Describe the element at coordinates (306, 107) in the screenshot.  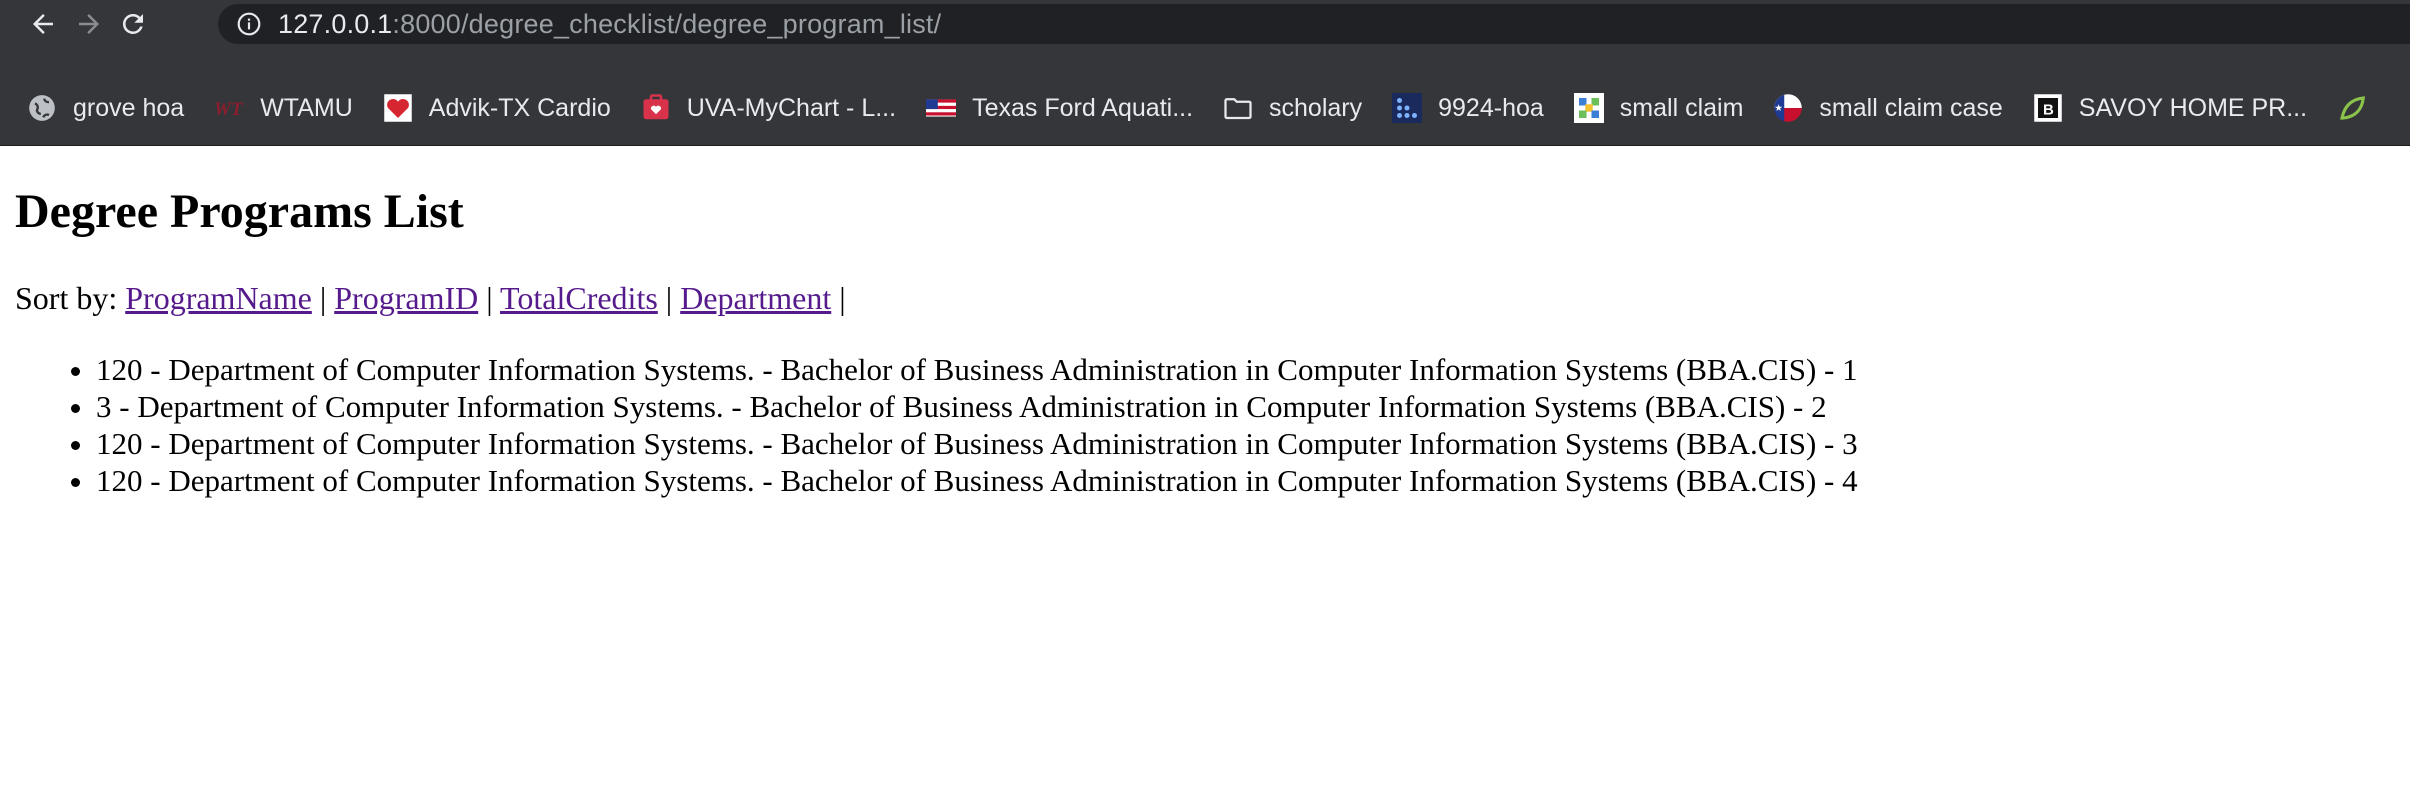
I see `bookmark-label: WTAMU` at that location.